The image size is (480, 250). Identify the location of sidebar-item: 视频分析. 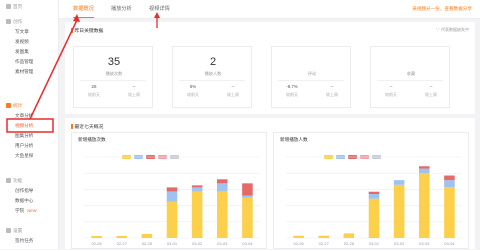
(16, 126).